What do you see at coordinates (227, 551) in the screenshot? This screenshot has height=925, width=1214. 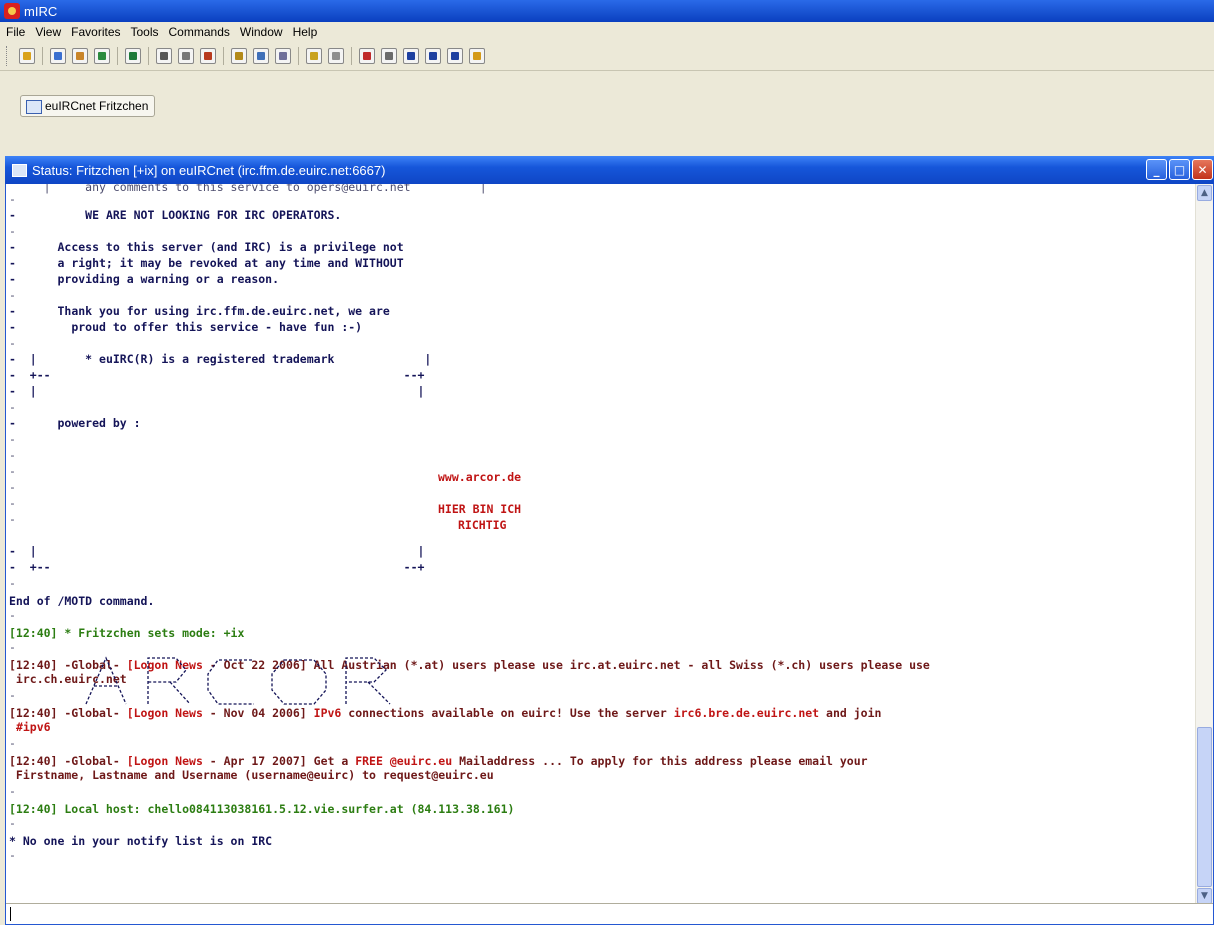 I see `motd-box-pipe: | |` at bounding box center [227, 551].